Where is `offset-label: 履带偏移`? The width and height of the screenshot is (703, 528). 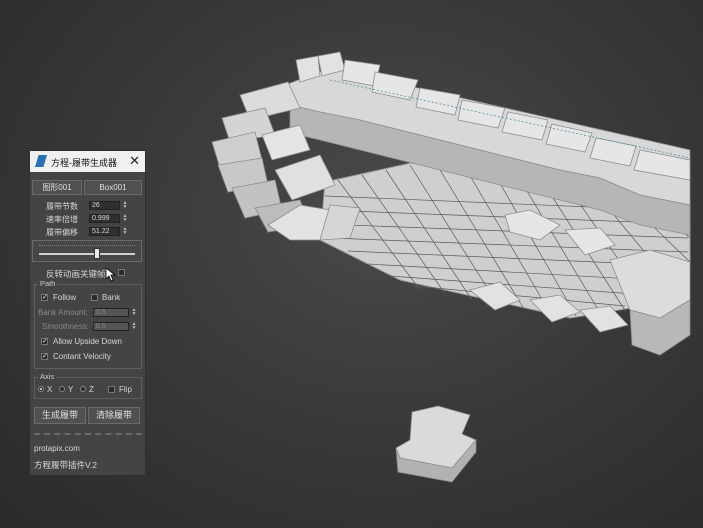
offset-label: 履带偏移 is located at coordinates (62, 232).